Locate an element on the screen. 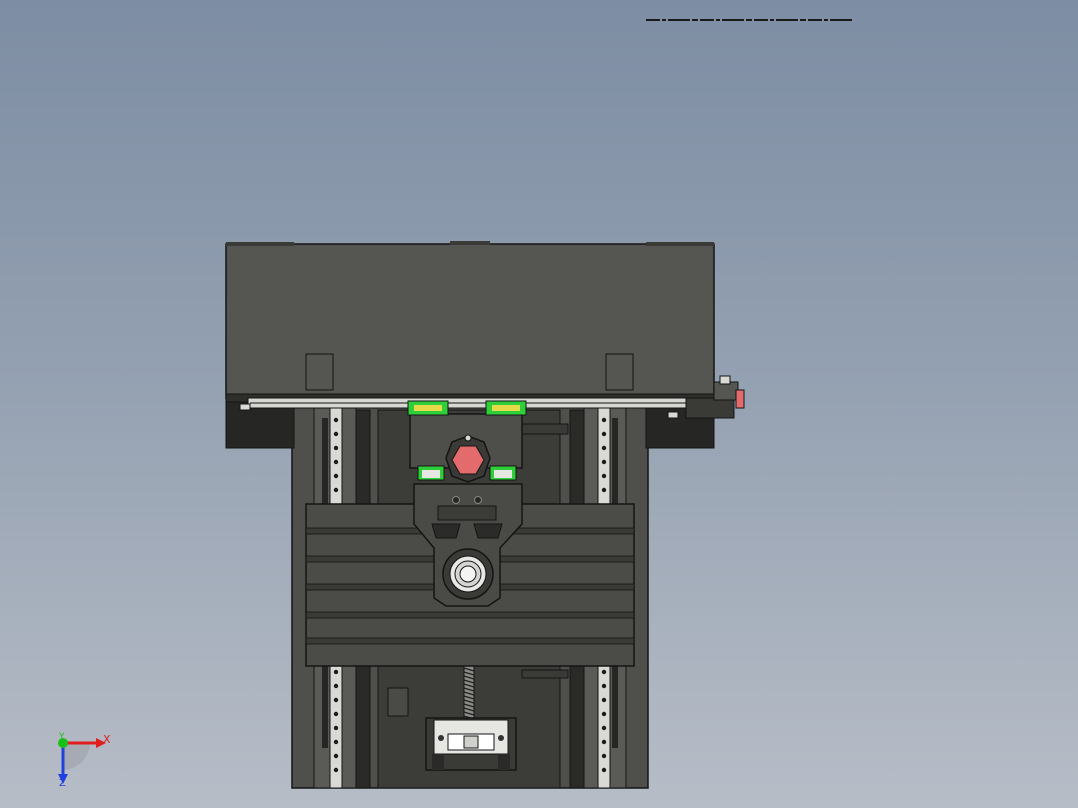 This screenshot has width=1078, height=808. cable-block is located at coordinates (398, 702).